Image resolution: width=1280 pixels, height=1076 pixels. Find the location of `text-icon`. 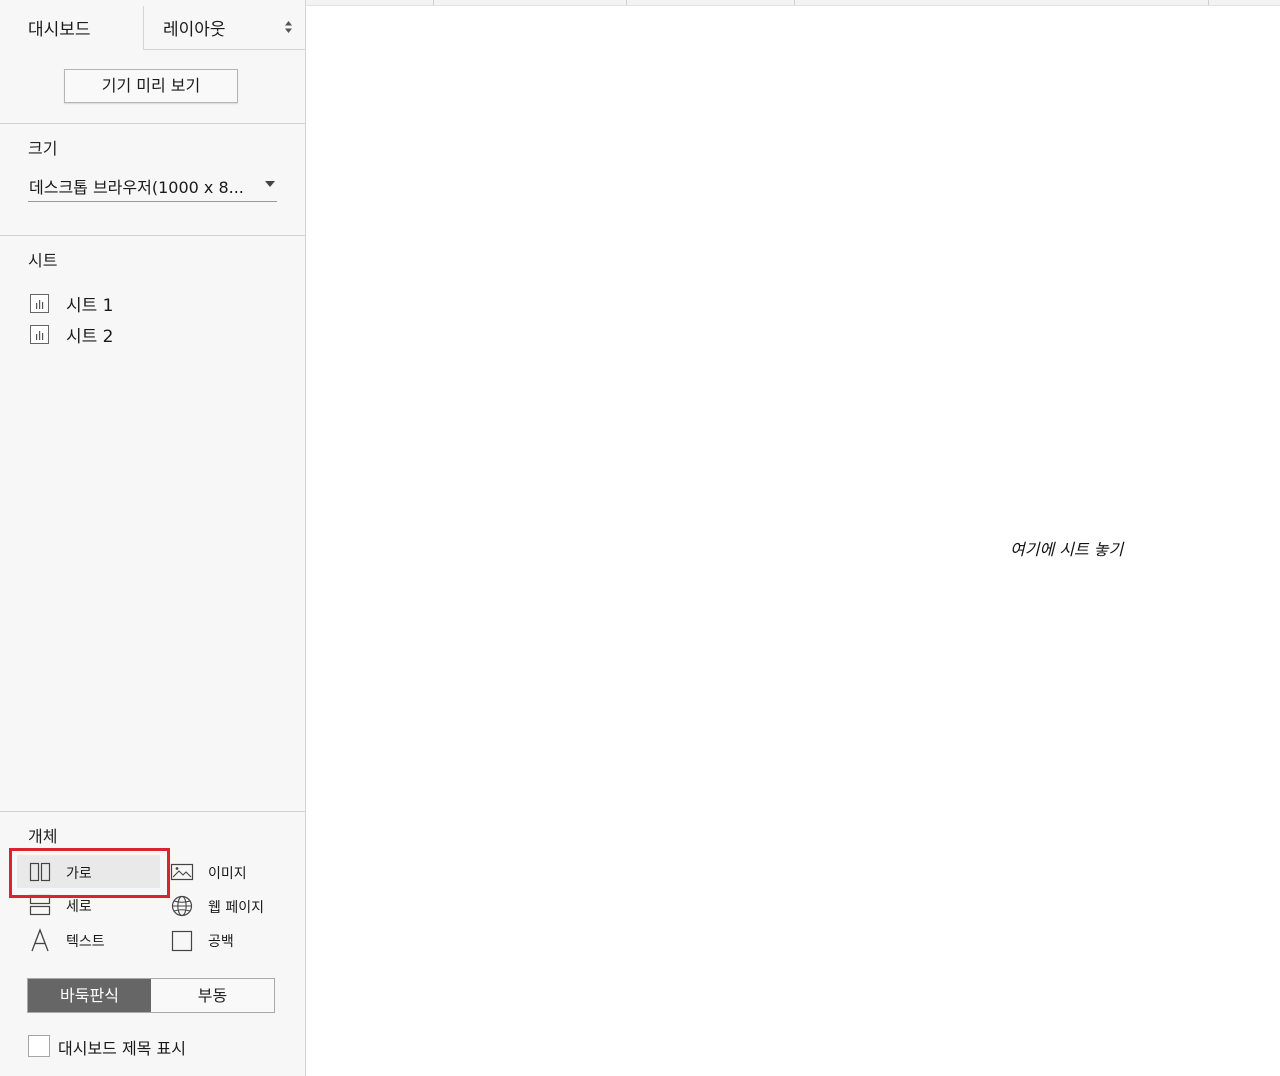

text-icon is located at coordinates (40, 940).